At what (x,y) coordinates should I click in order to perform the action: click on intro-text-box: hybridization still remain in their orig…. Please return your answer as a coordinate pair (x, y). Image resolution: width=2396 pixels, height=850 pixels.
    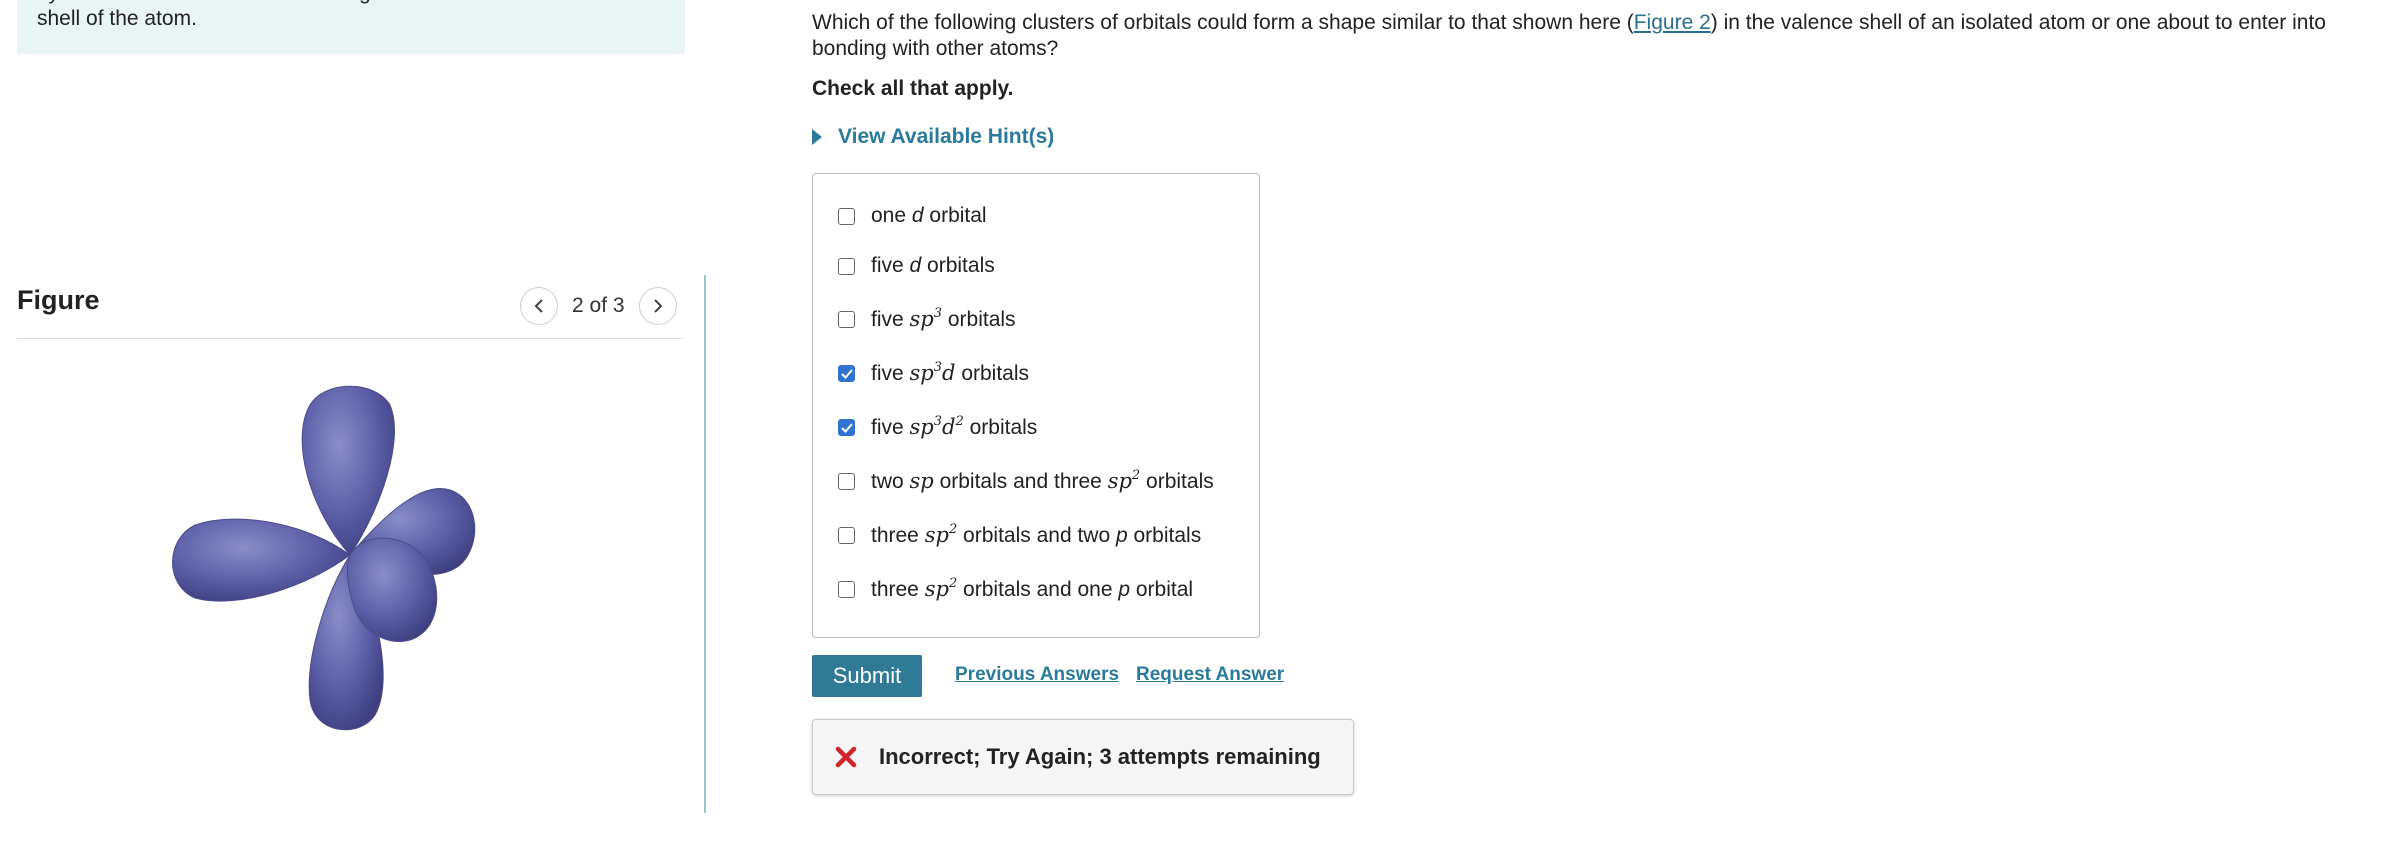
    Looking at the image, I should click on (351, 27).